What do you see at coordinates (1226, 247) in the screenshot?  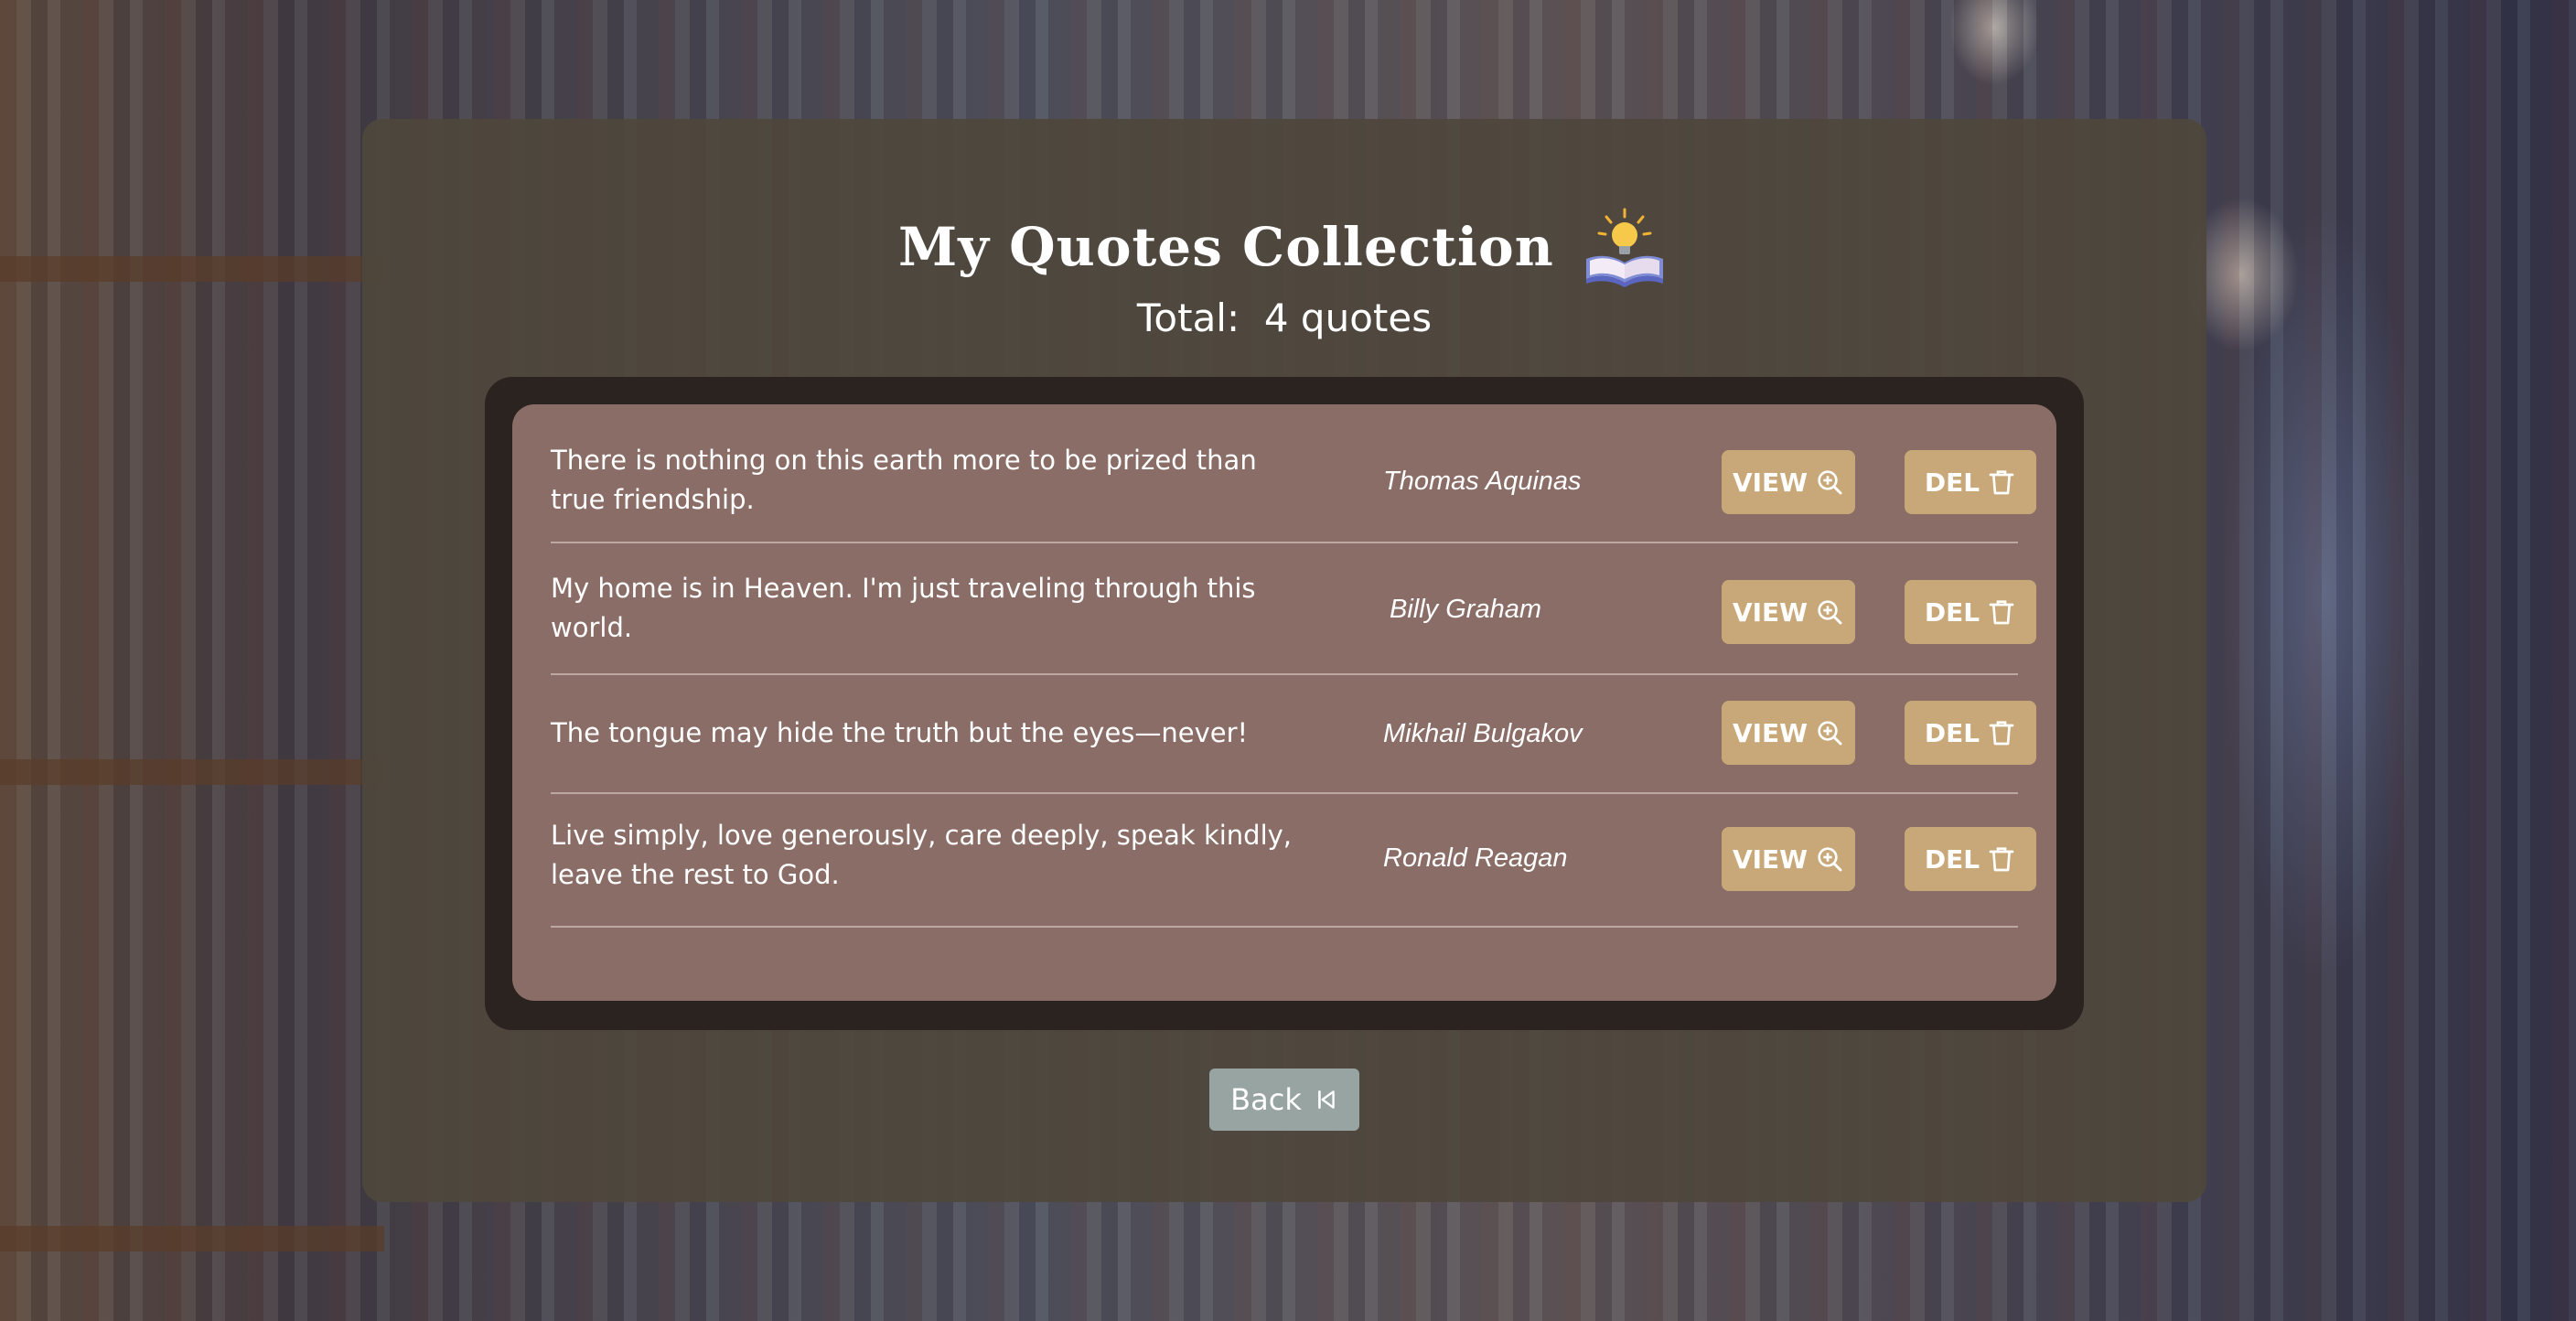 I see `page-title: My Quotes Collection` at bounding box center [1226, 247].